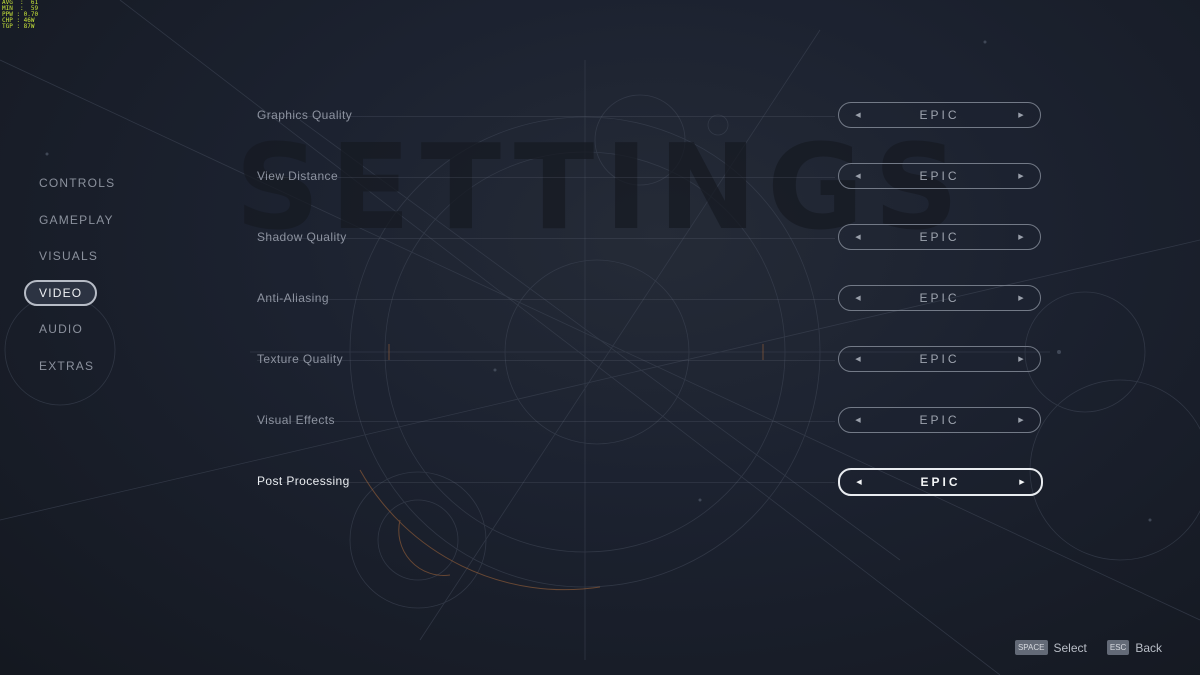 The image size is (1200, 675). I want to click on esc-key-badge: ESC, so click(1118, 647).